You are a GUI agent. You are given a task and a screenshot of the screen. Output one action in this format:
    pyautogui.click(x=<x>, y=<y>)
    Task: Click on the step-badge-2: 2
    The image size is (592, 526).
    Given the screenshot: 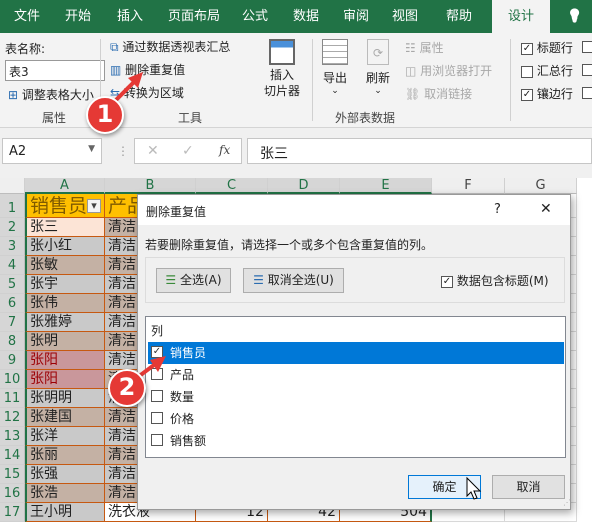 What is the action you would take?
    pyautogui.click(x=127, y=388)
    